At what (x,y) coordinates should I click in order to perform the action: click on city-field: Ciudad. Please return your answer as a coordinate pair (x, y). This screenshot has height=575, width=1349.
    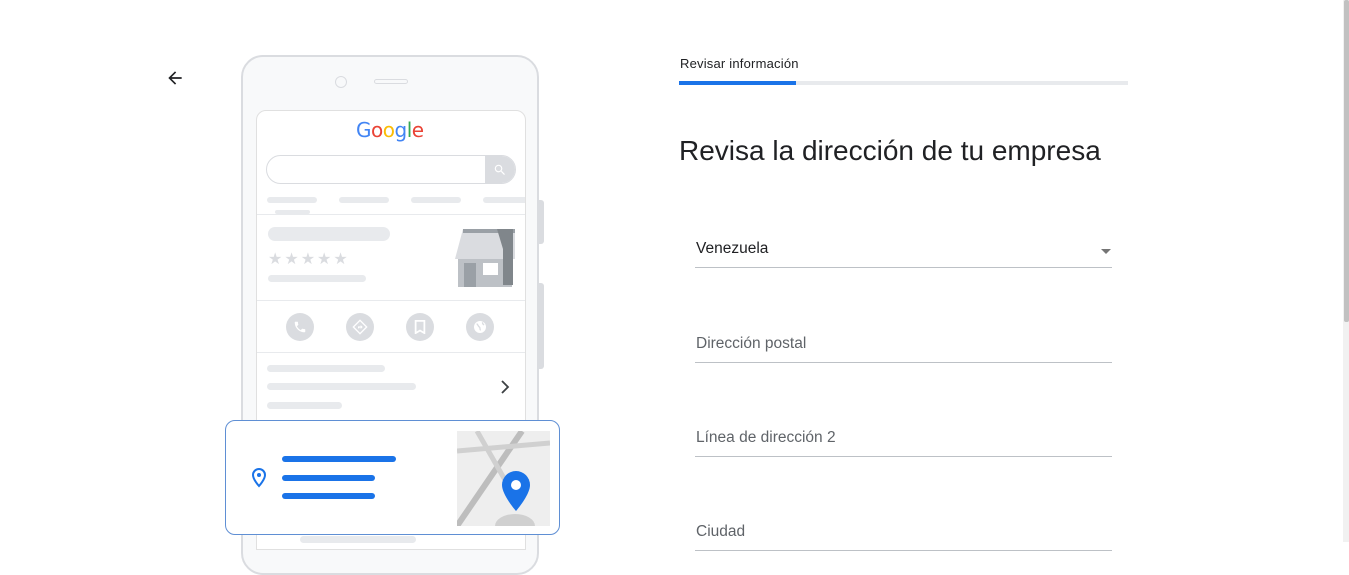
    Looking at the image, I should click on (903, 531).